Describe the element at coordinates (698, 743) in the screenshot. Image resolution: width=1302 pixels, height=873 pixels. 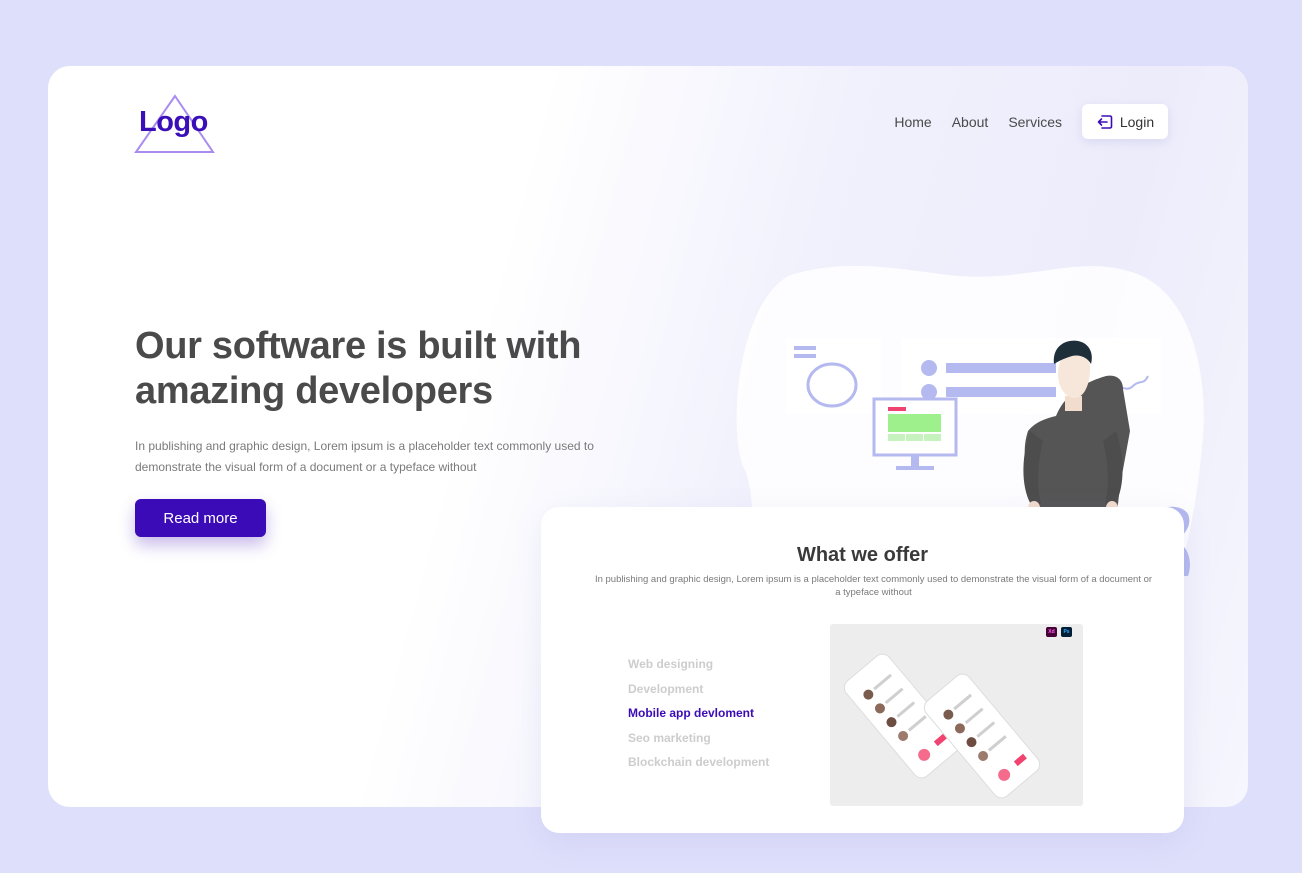
I see `service-seo-marketing: Seo marketing` at that location.